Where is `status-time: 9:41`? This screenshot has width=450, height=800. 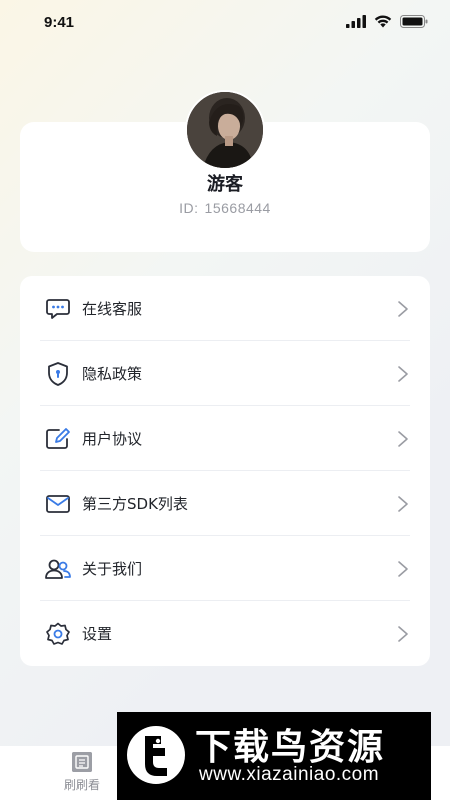
status-time: 9:41 is located at coordinates (59, 22).